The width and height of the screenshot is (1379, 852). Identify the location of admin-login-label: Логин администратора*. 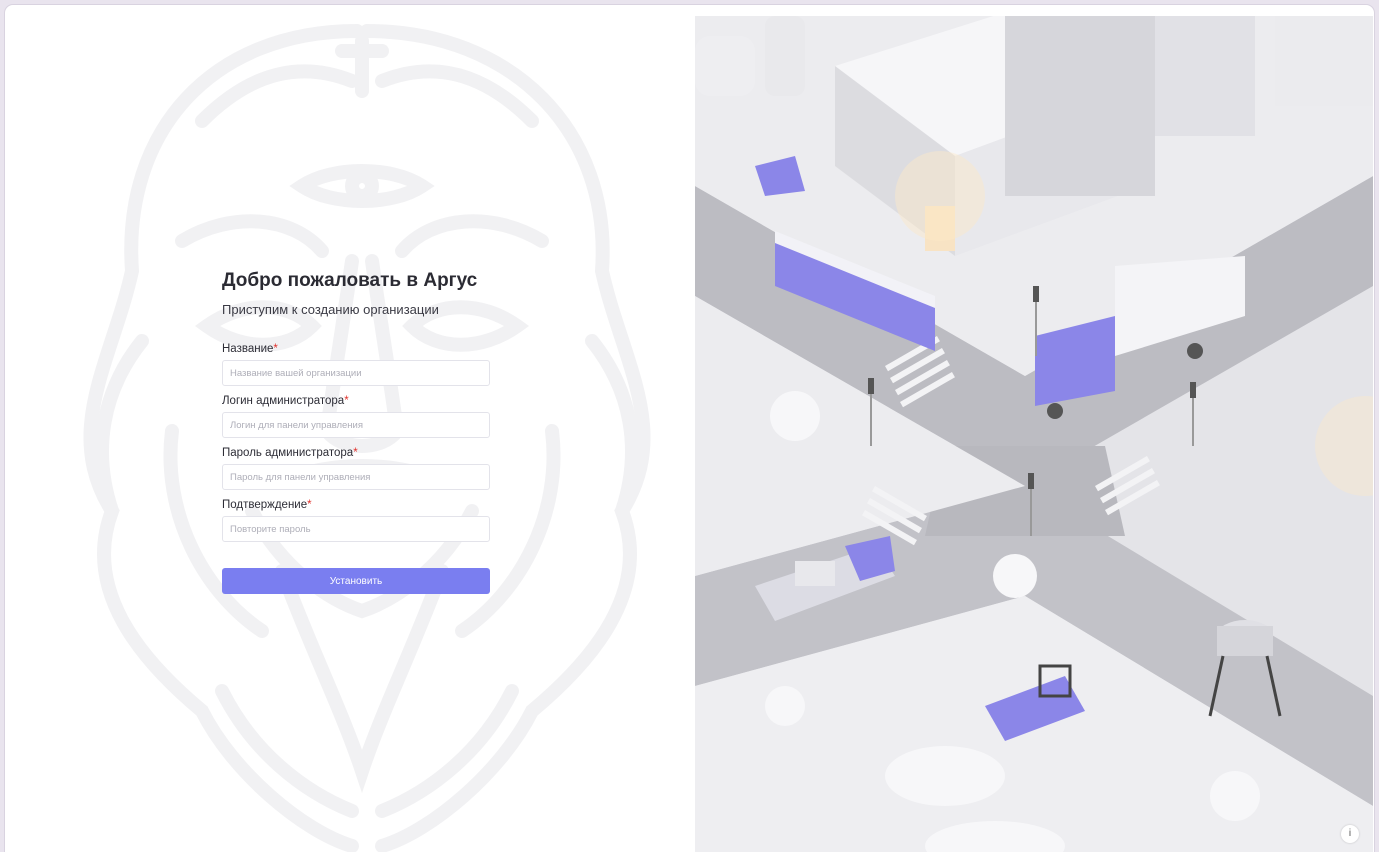
(285, 401).